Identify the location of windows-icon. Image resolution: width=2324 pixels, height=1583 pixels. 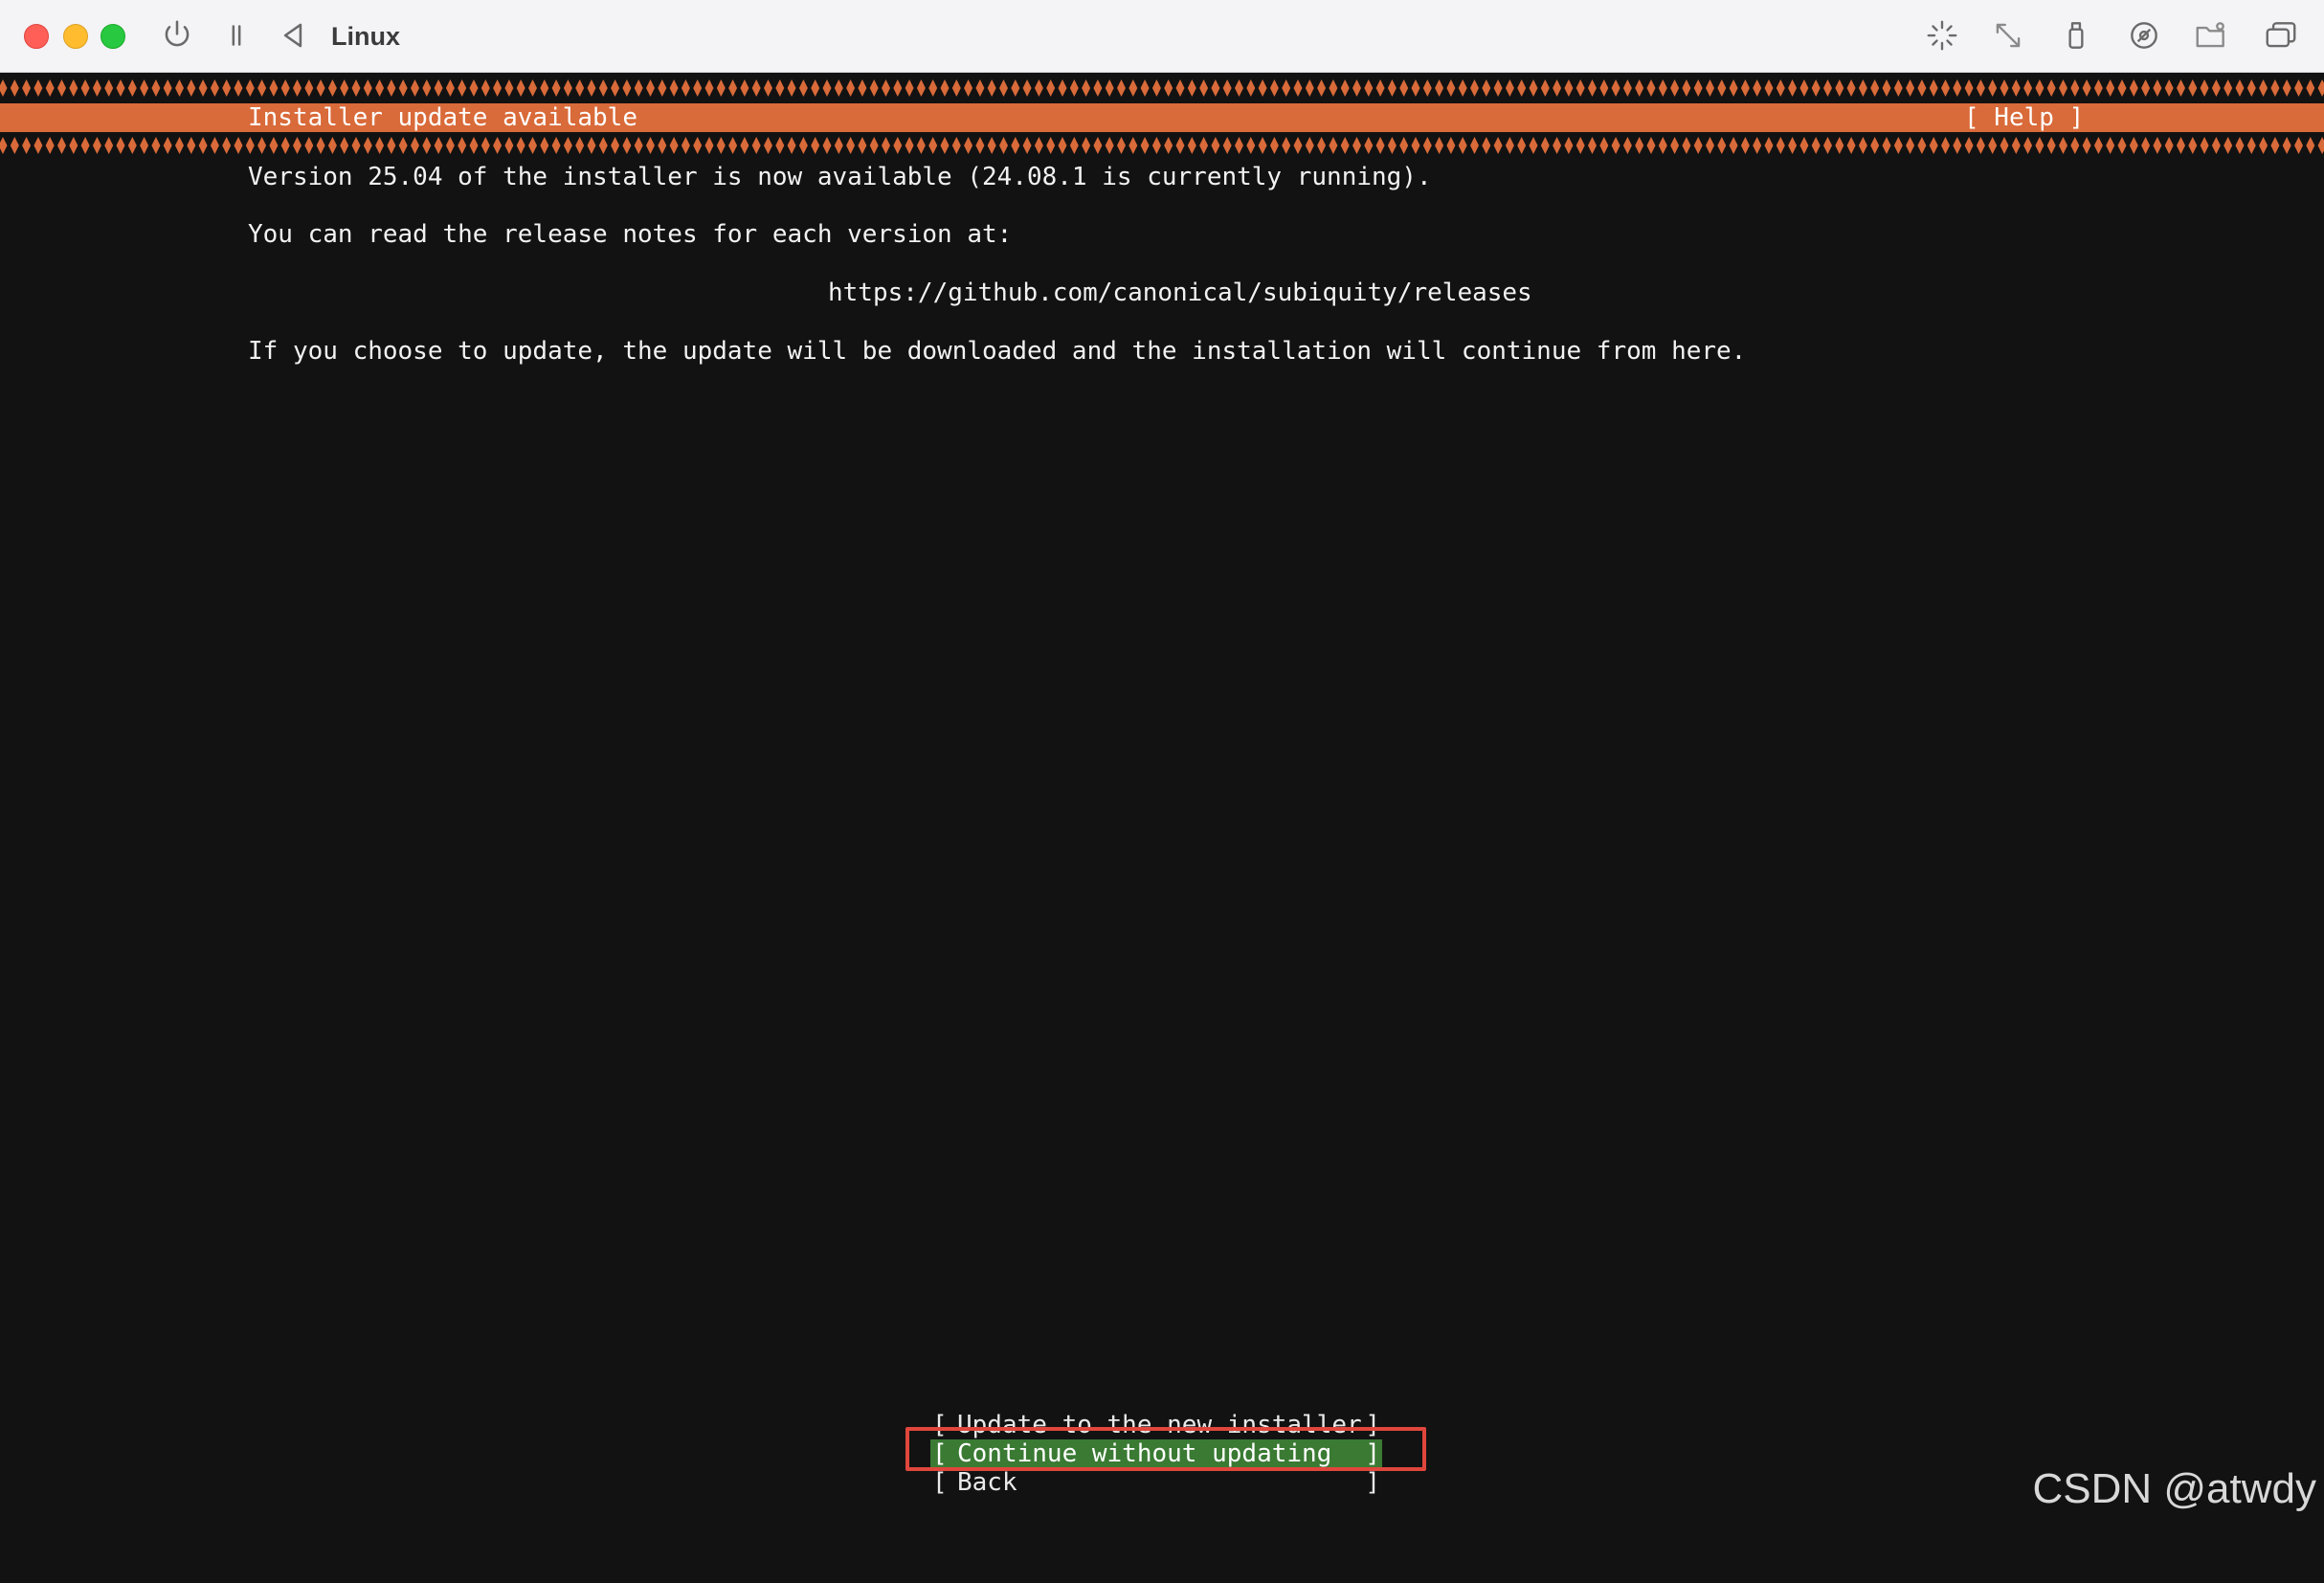
(2281, 36).